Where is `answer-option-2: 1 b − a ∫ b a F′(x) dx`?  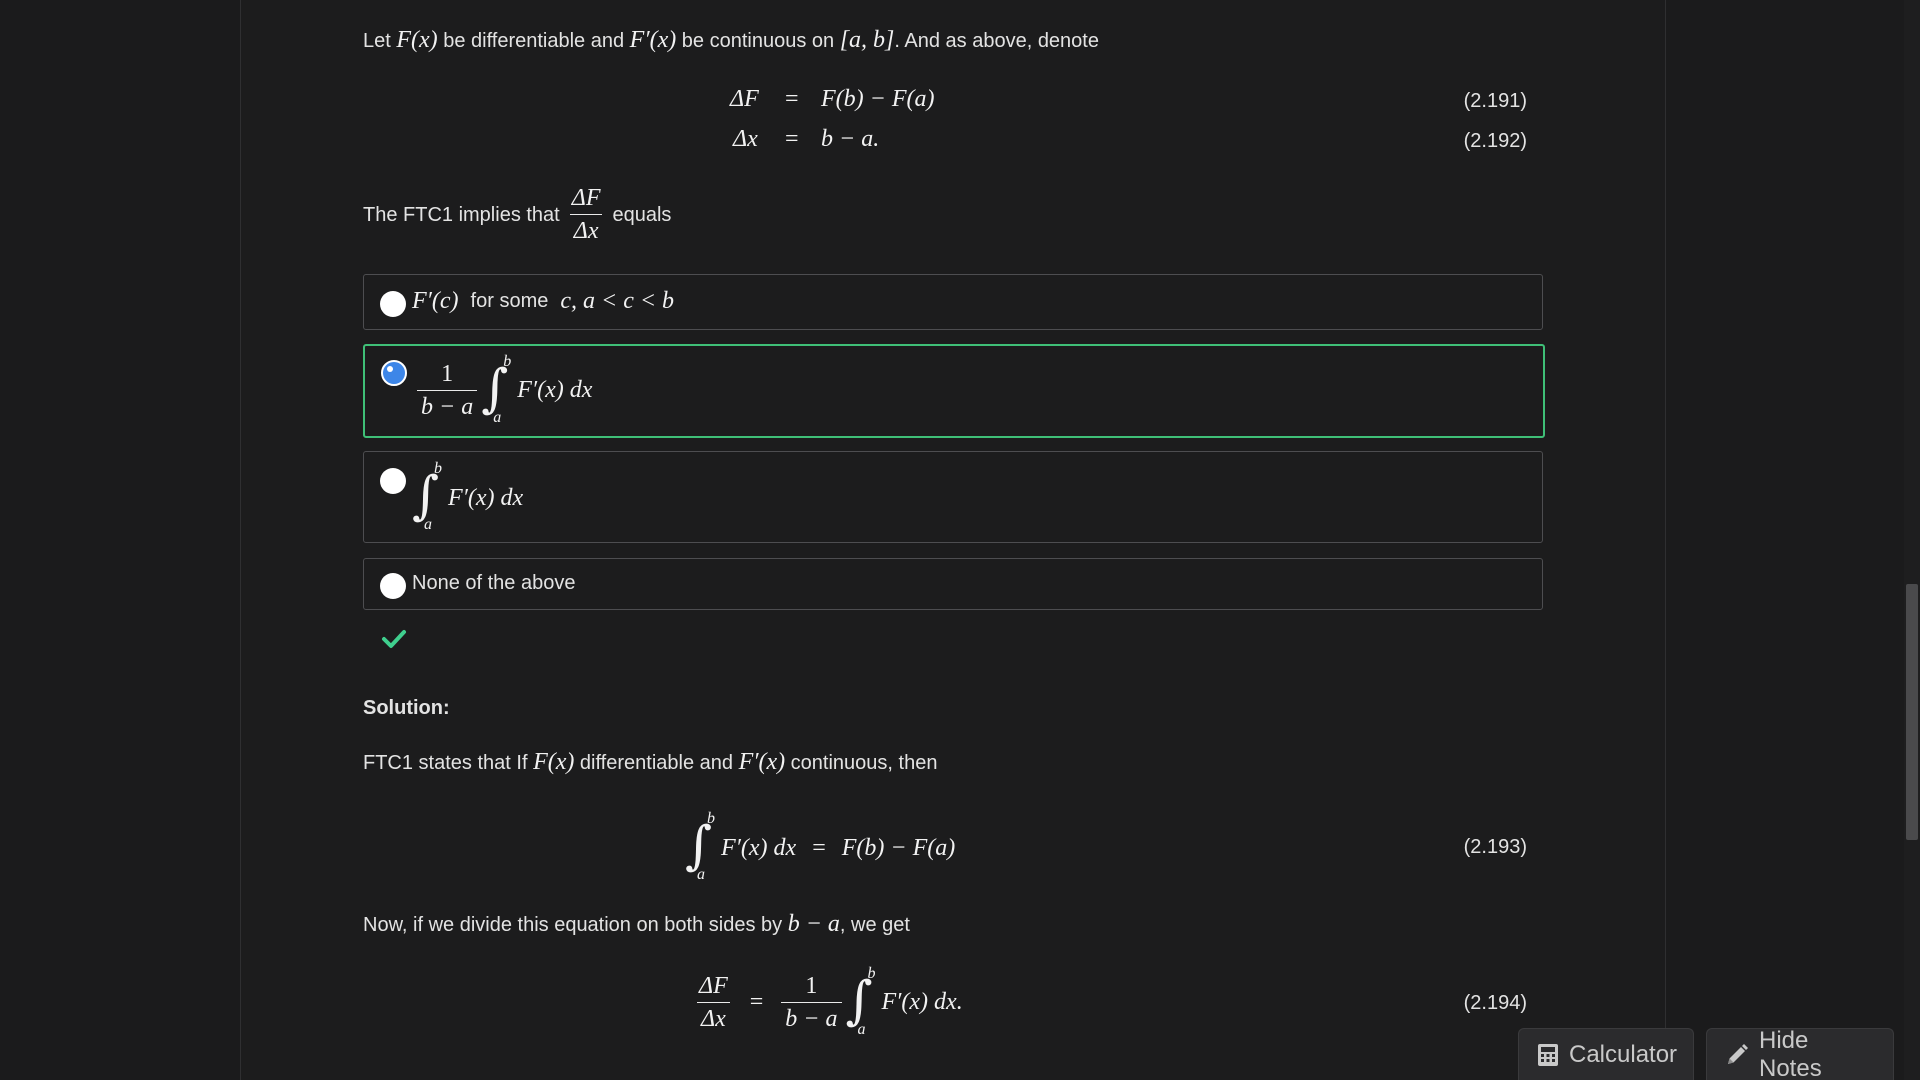
answer-option-2: 1 b − a ∫ b a F′(x) dx is located at coordinates (954, 391).